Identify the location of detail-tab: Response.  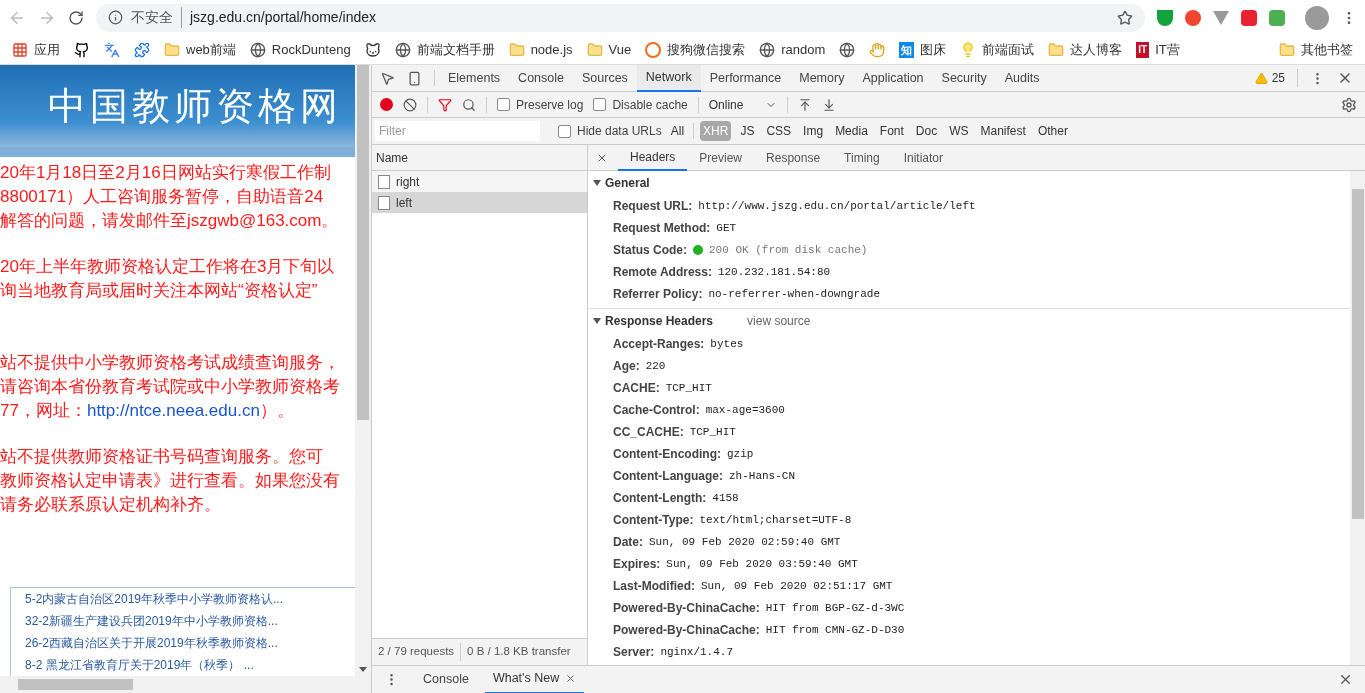
(793, 157).